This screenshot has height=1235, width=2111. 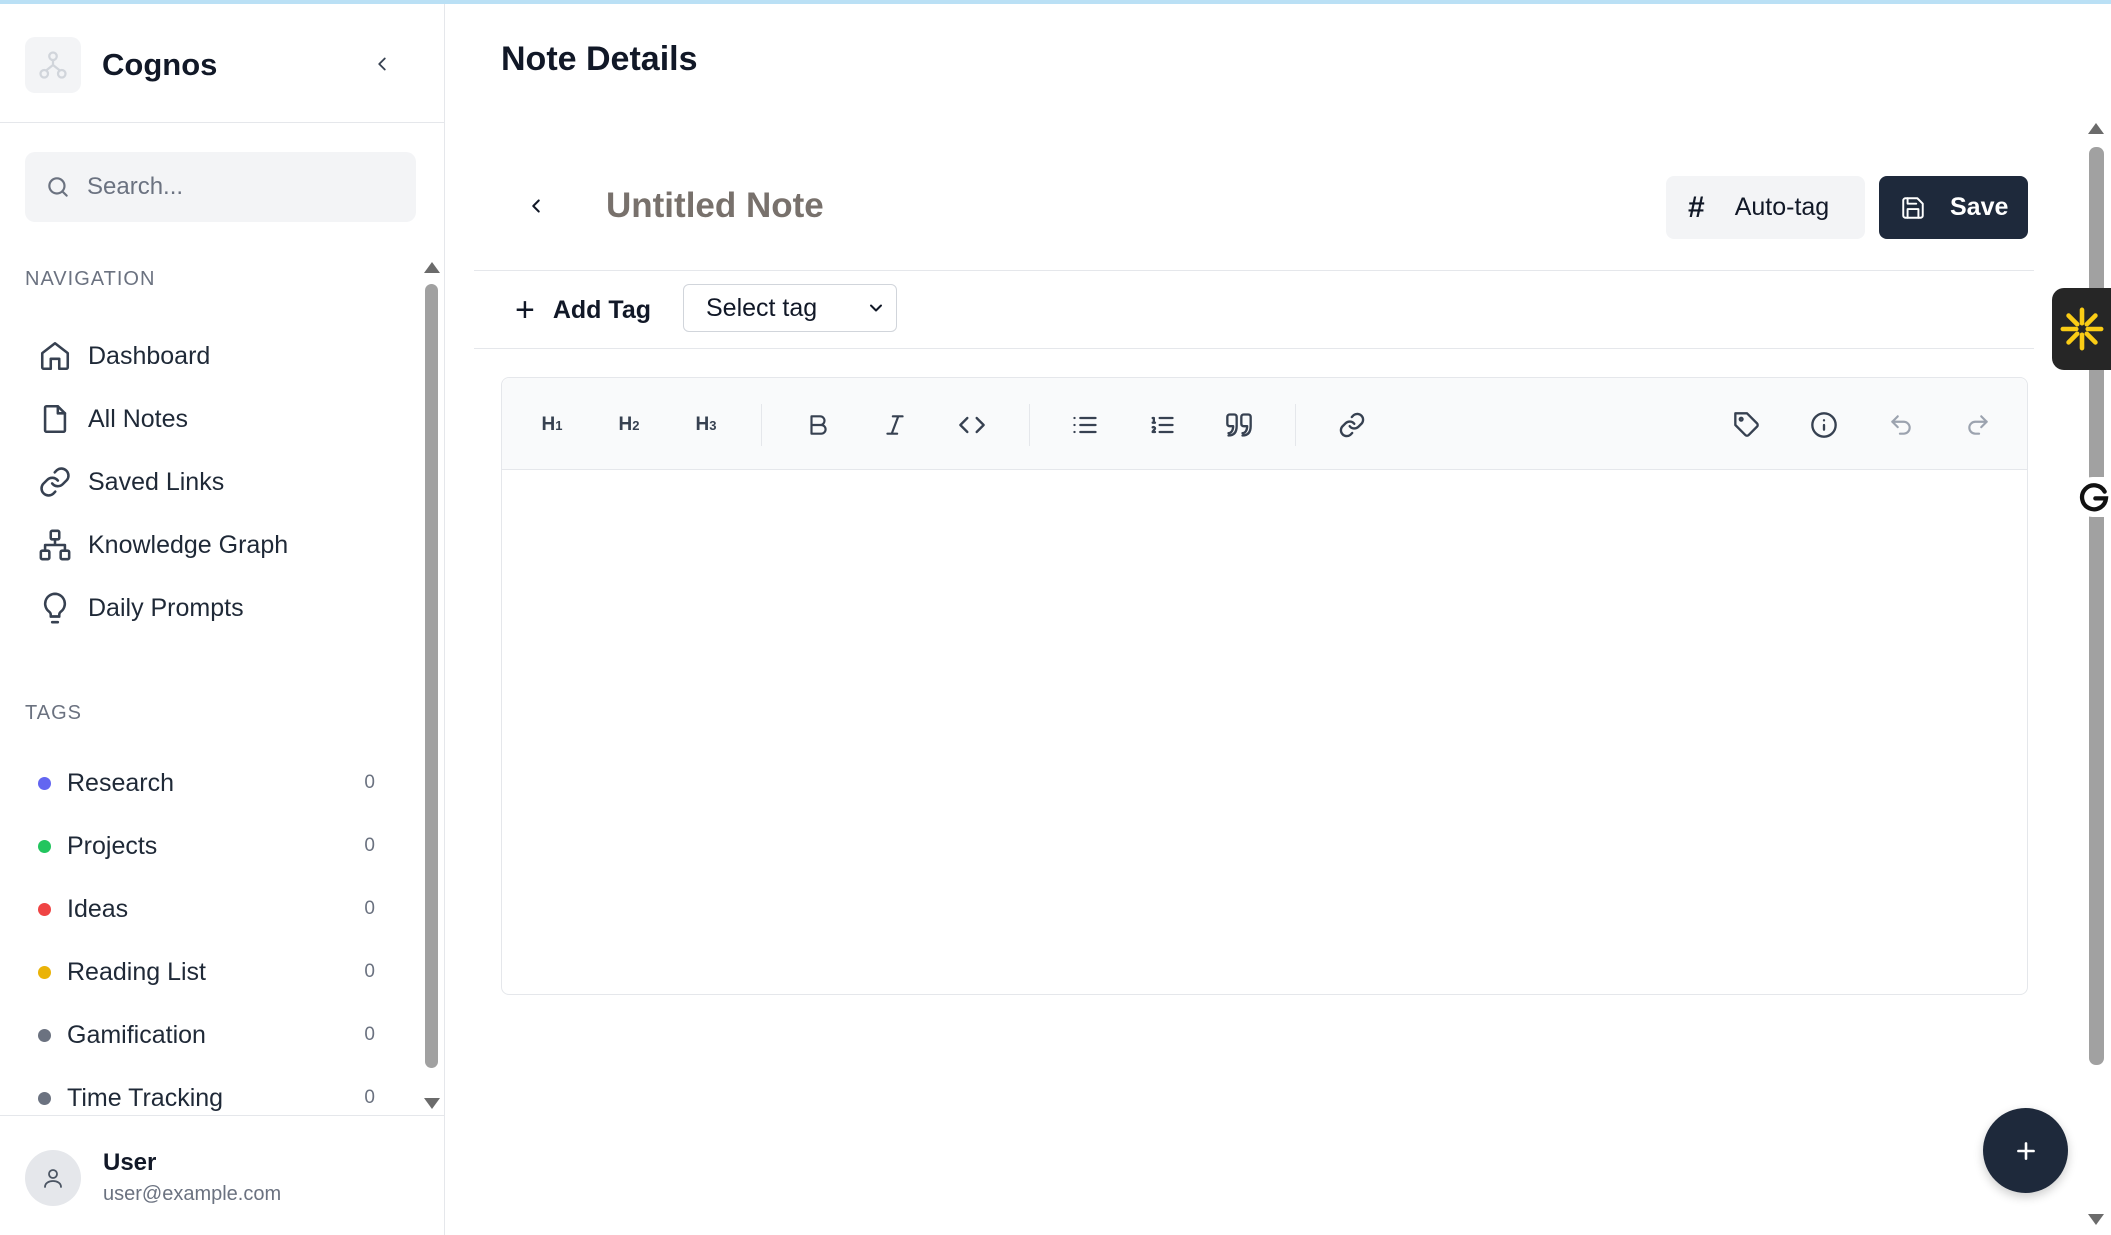 I want to click on user-icon, so click(x=53, y=1178).